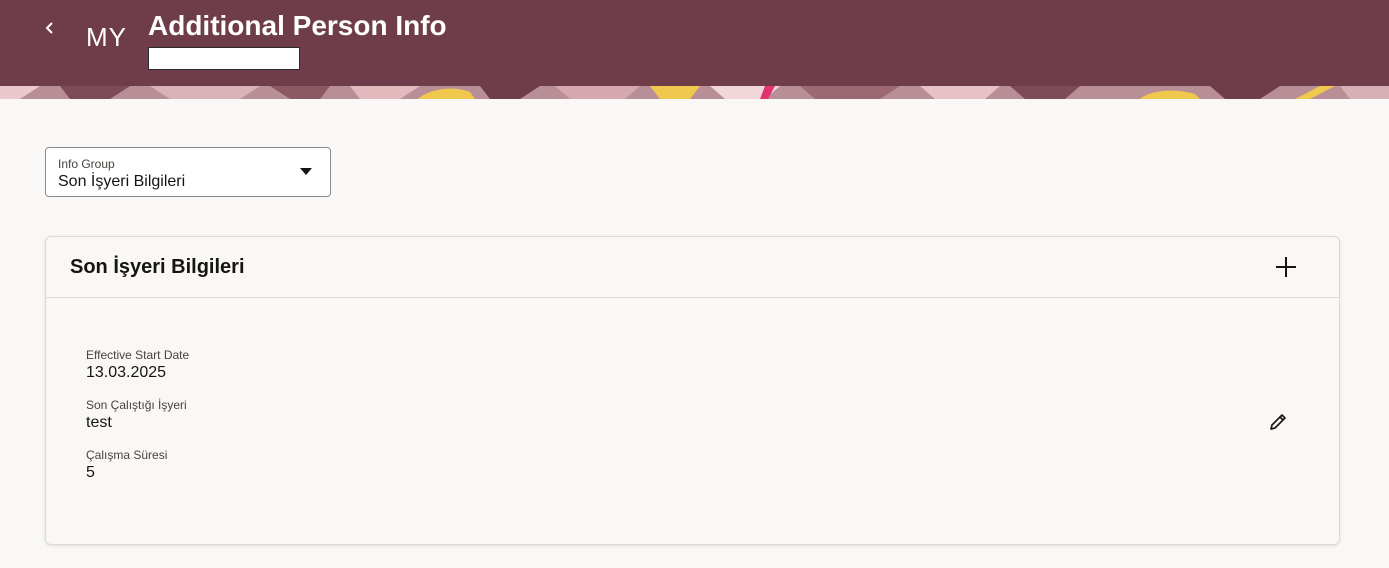 The image size is (1389, 568). I want to click on back-button, so click(50, 28).